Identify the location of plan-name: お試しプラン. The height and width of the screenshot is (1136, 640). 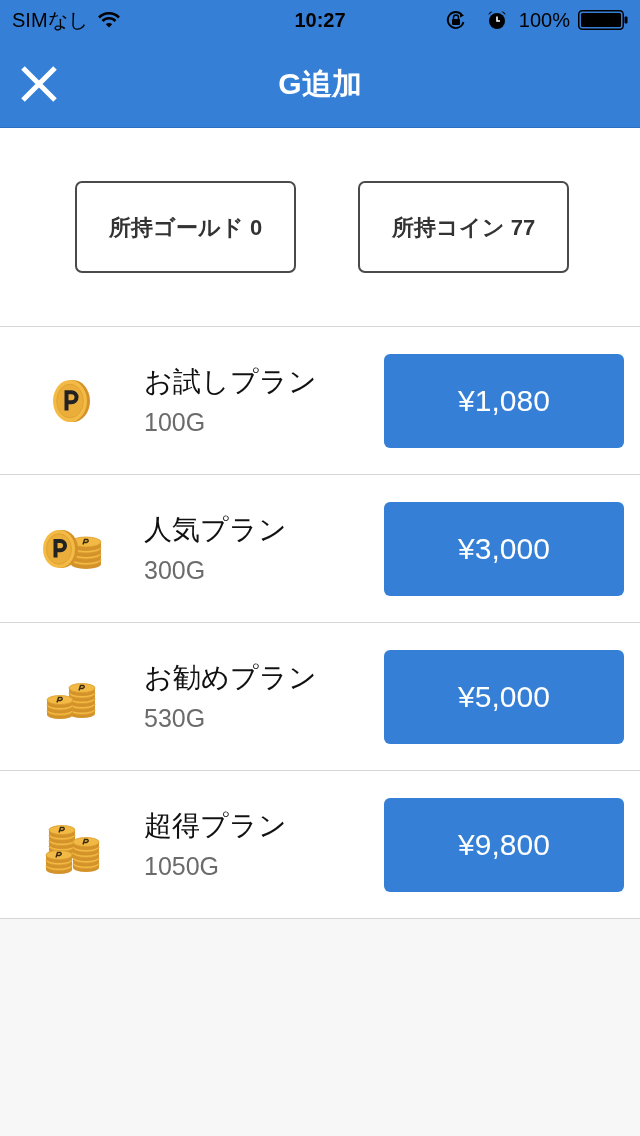
(231, 381).